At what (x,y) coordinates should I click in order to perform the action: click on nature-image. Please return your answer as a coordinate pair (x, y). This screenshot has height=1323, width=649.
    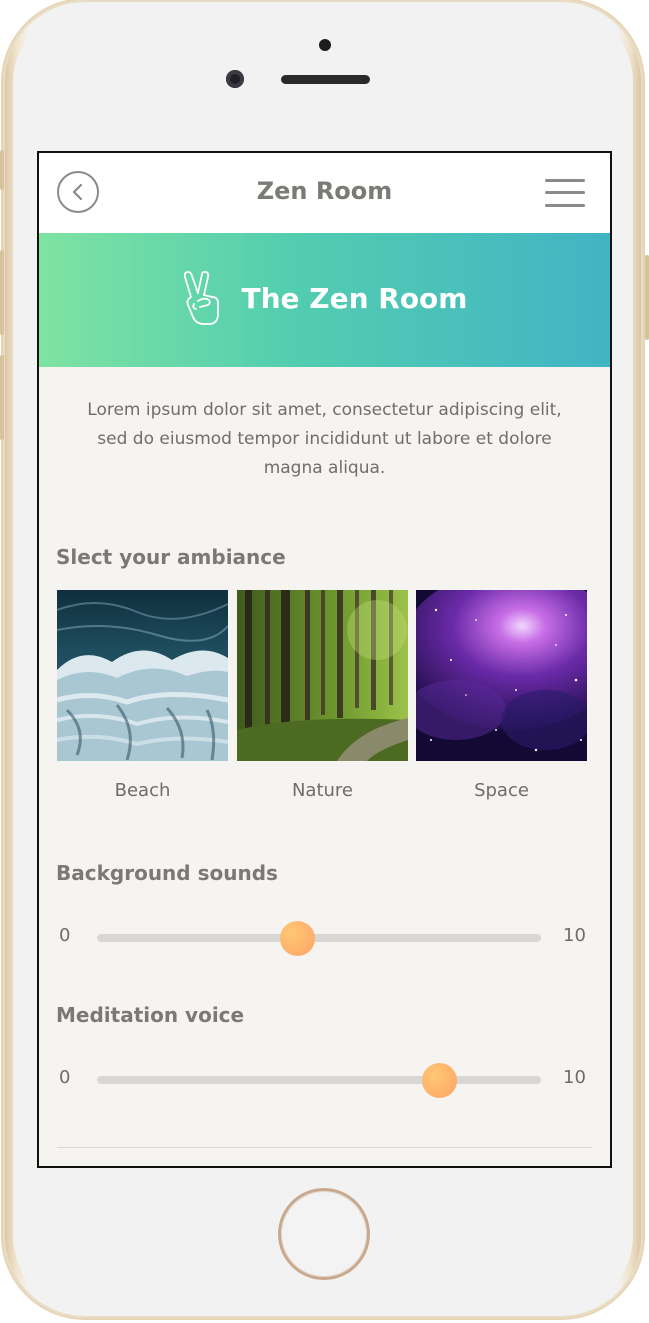
    Looking at the image, I should click on (322, 675).